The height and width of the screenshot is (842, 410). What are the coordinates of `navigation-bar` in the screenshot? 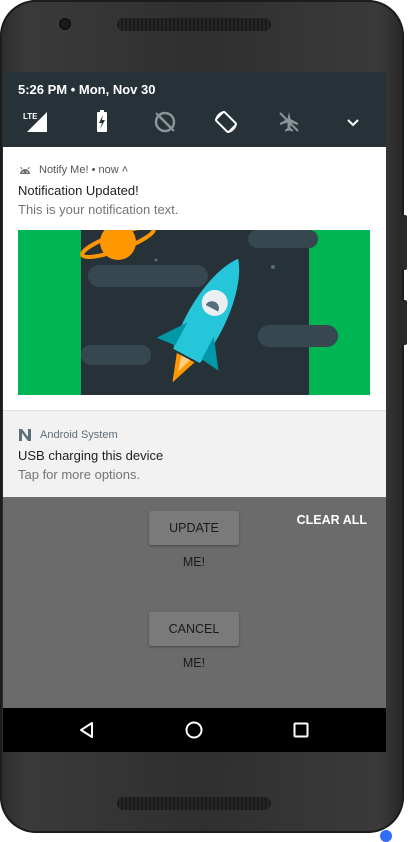 It's located at (194, 730).